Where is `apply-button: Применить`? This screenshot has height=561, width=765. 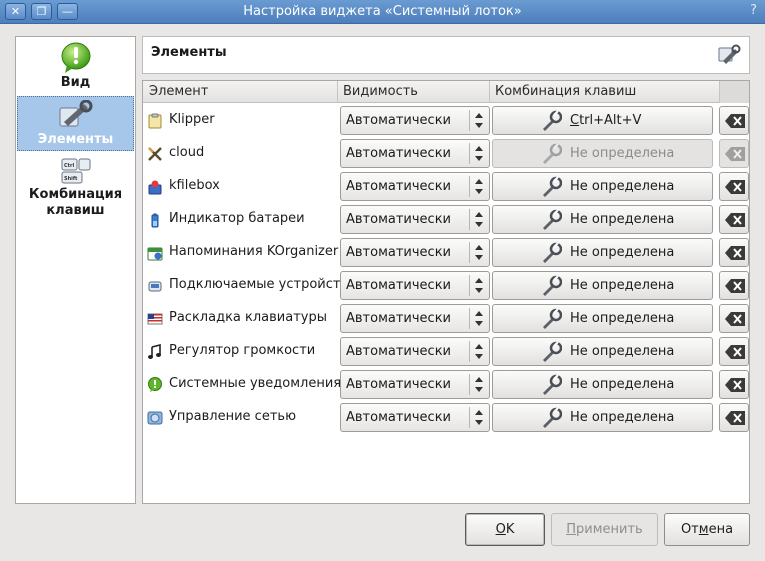 apply-button: Применить is located at coordinates (604, 529).